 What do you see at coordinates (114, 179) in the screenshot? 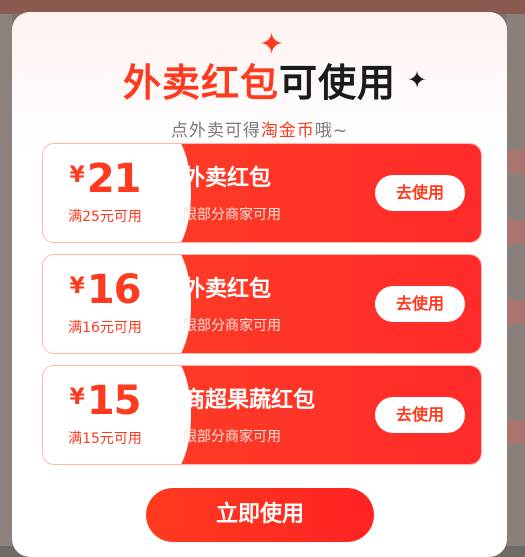
I see `coupon-value: 21` at bounding box center [114, 179].